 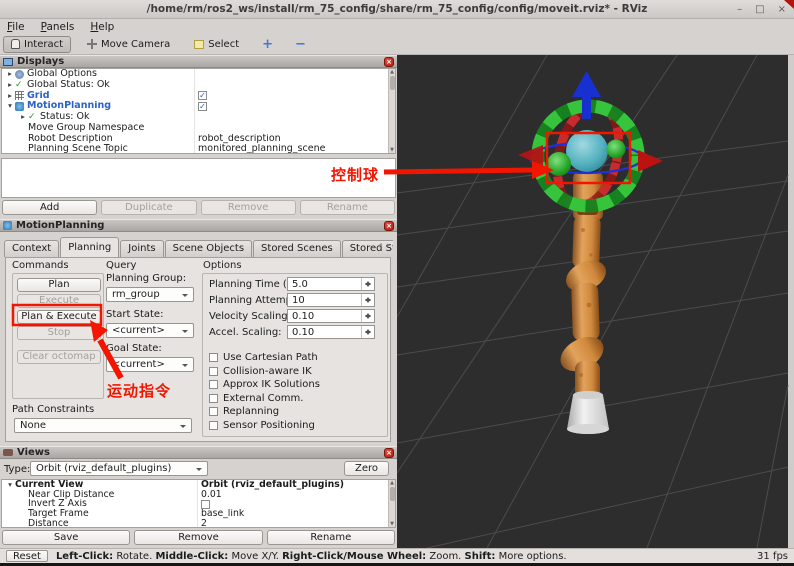 What do you see at coordinates (198, 452) in the screenshot?
I see `views-panel-header: Views ×` at bounding box center [198, 452].